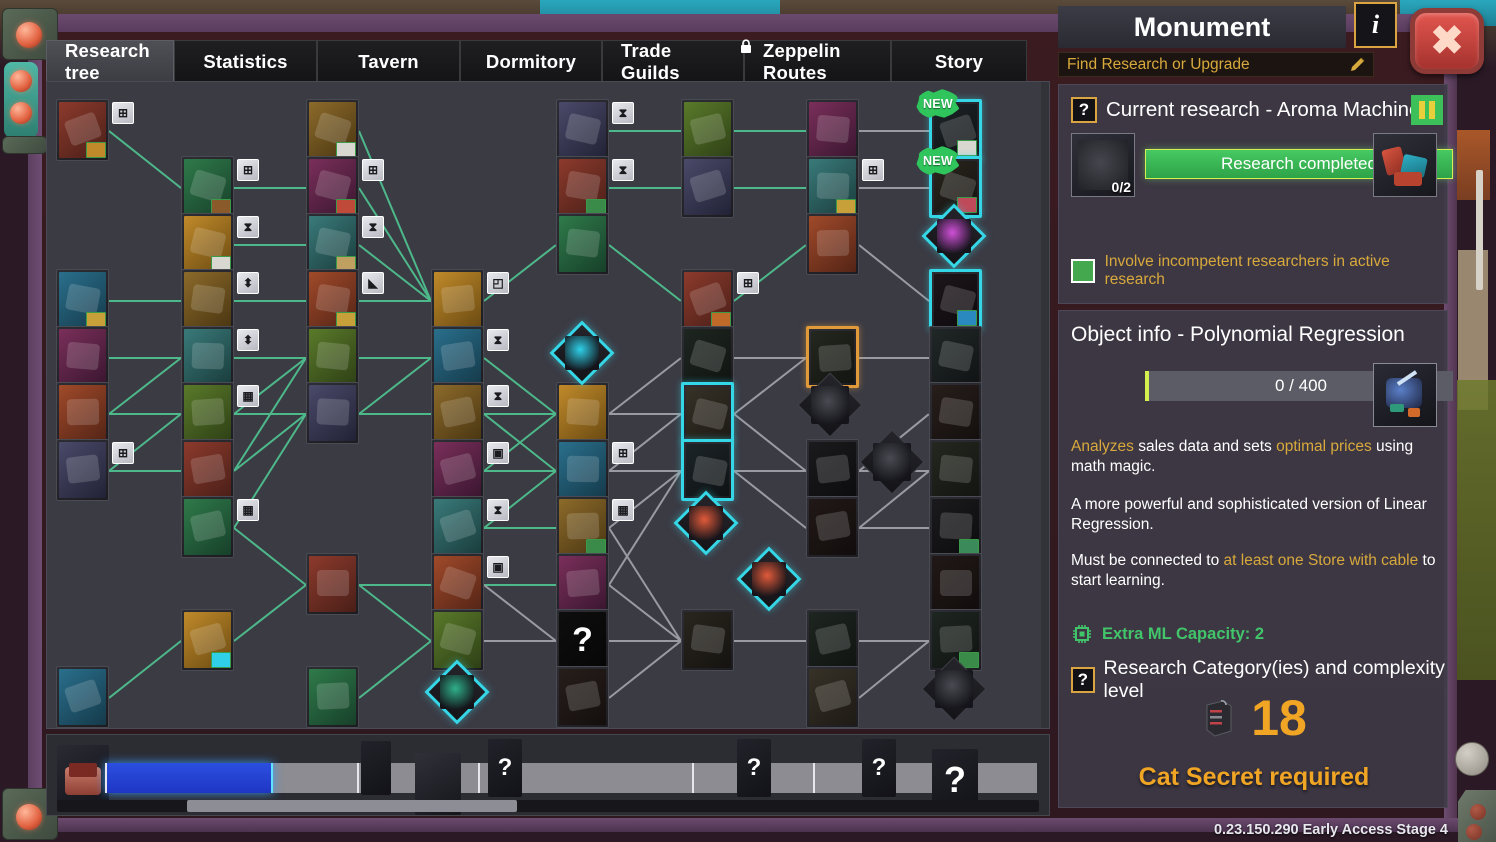  What do you see at coordinates (816, 61) in the screenshot?
I see `tab-zeppelin-routes: Zeppelin Routes` at bounding box center [816, 61].